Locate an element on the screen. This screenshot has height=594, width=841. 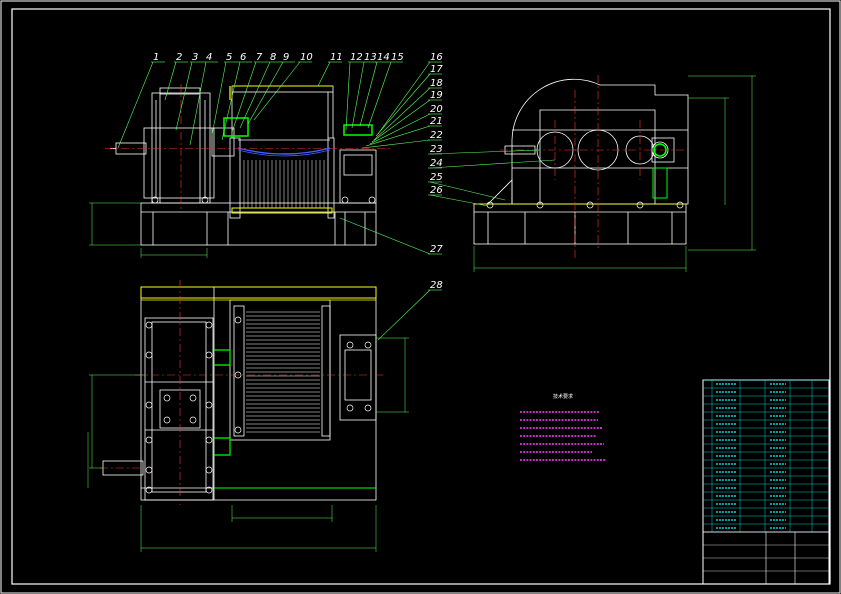
part-number-label: 2 is located at coordinates (179, 57).